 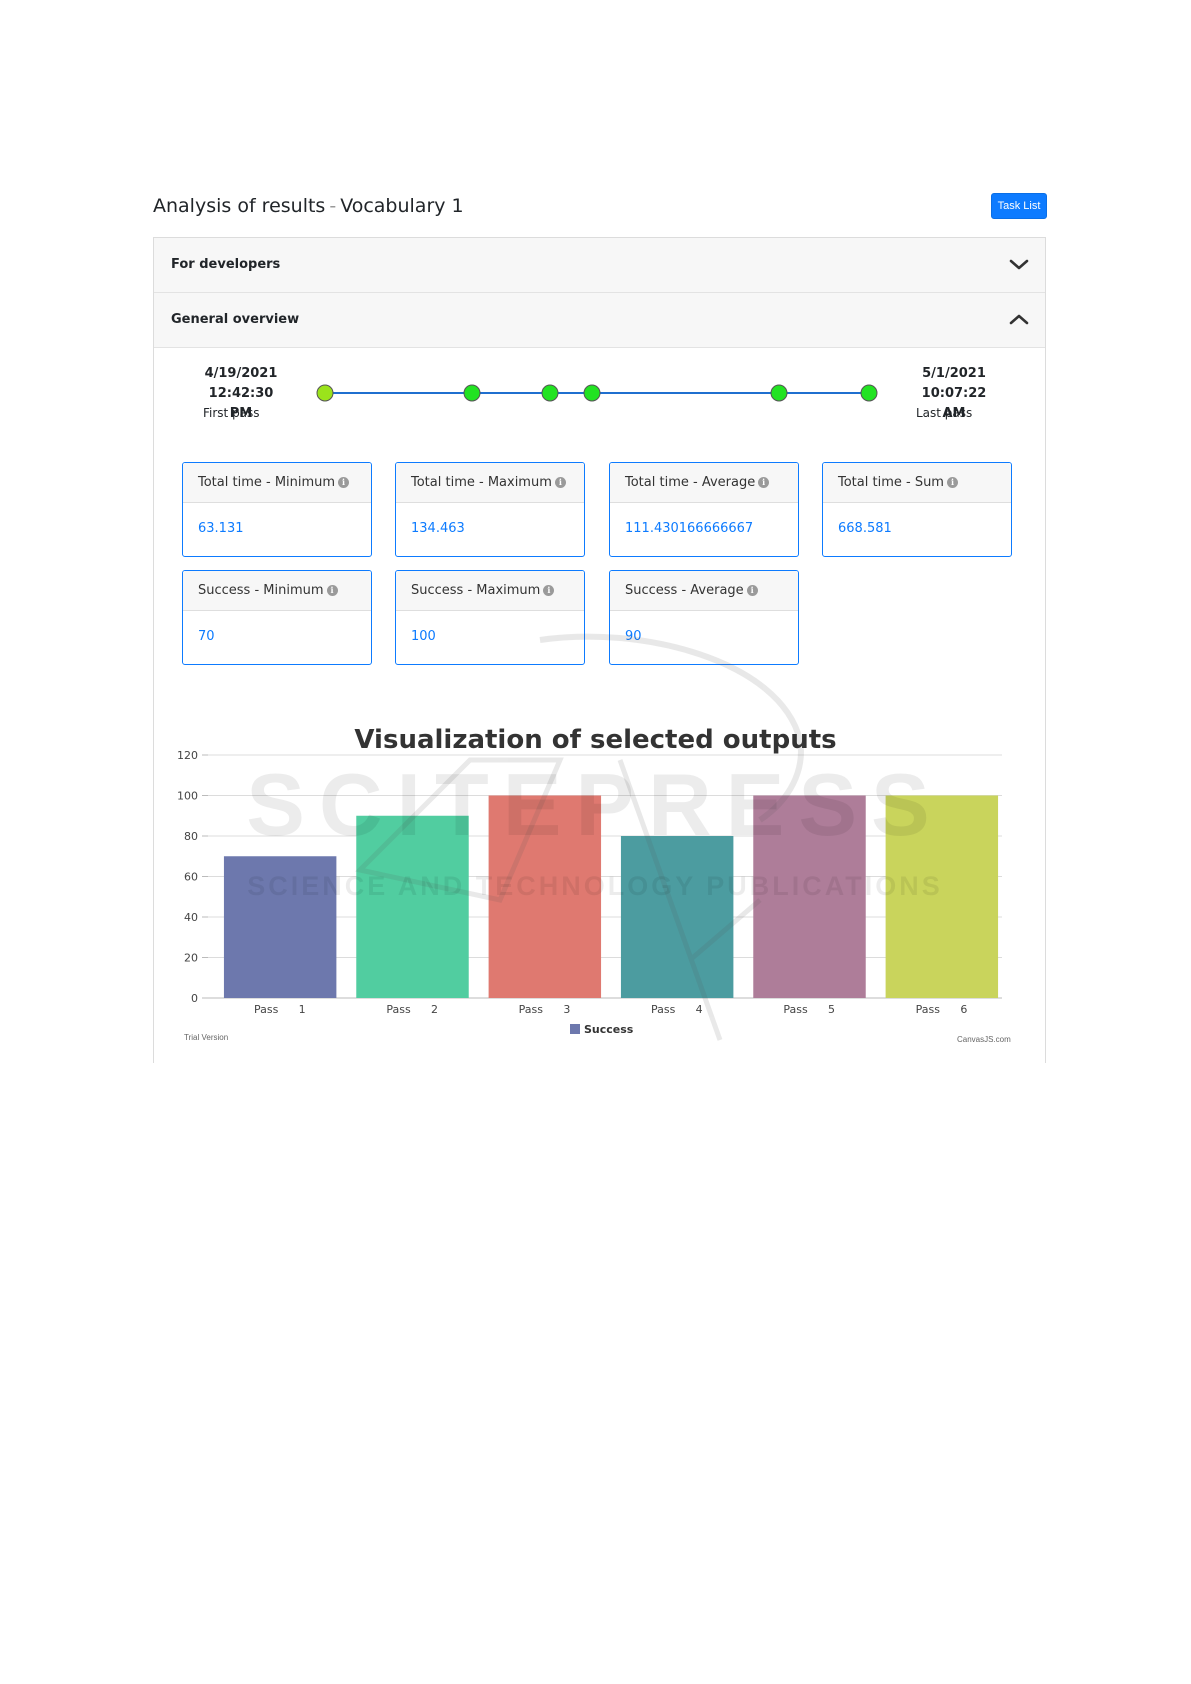 I want to click on y-tick-label: 40, so click(x=191, y=917).